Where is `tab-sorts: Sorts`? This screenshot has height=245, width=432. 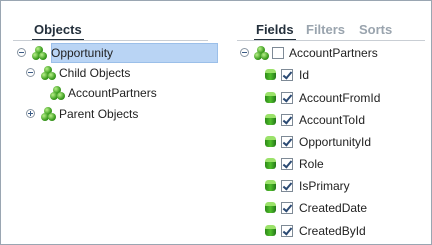
tab-sorts: Sorts is located at coordinates (375, 29).